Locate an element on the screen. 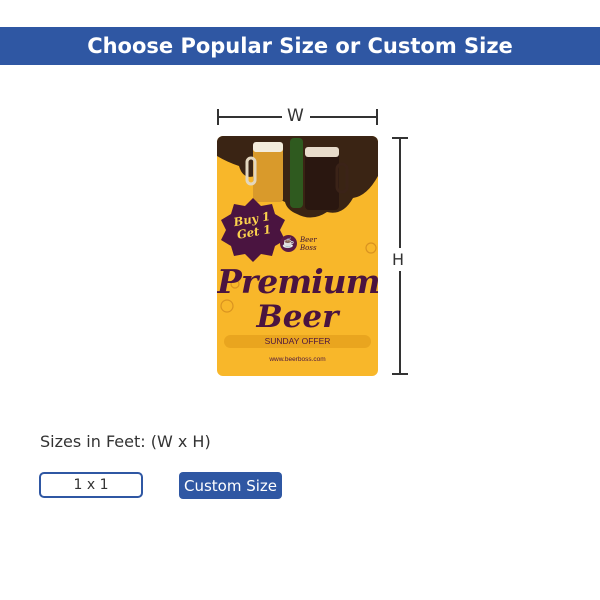 This screenshot has width=600, height=600. bottle-icon is located at coordinates (296, 173).